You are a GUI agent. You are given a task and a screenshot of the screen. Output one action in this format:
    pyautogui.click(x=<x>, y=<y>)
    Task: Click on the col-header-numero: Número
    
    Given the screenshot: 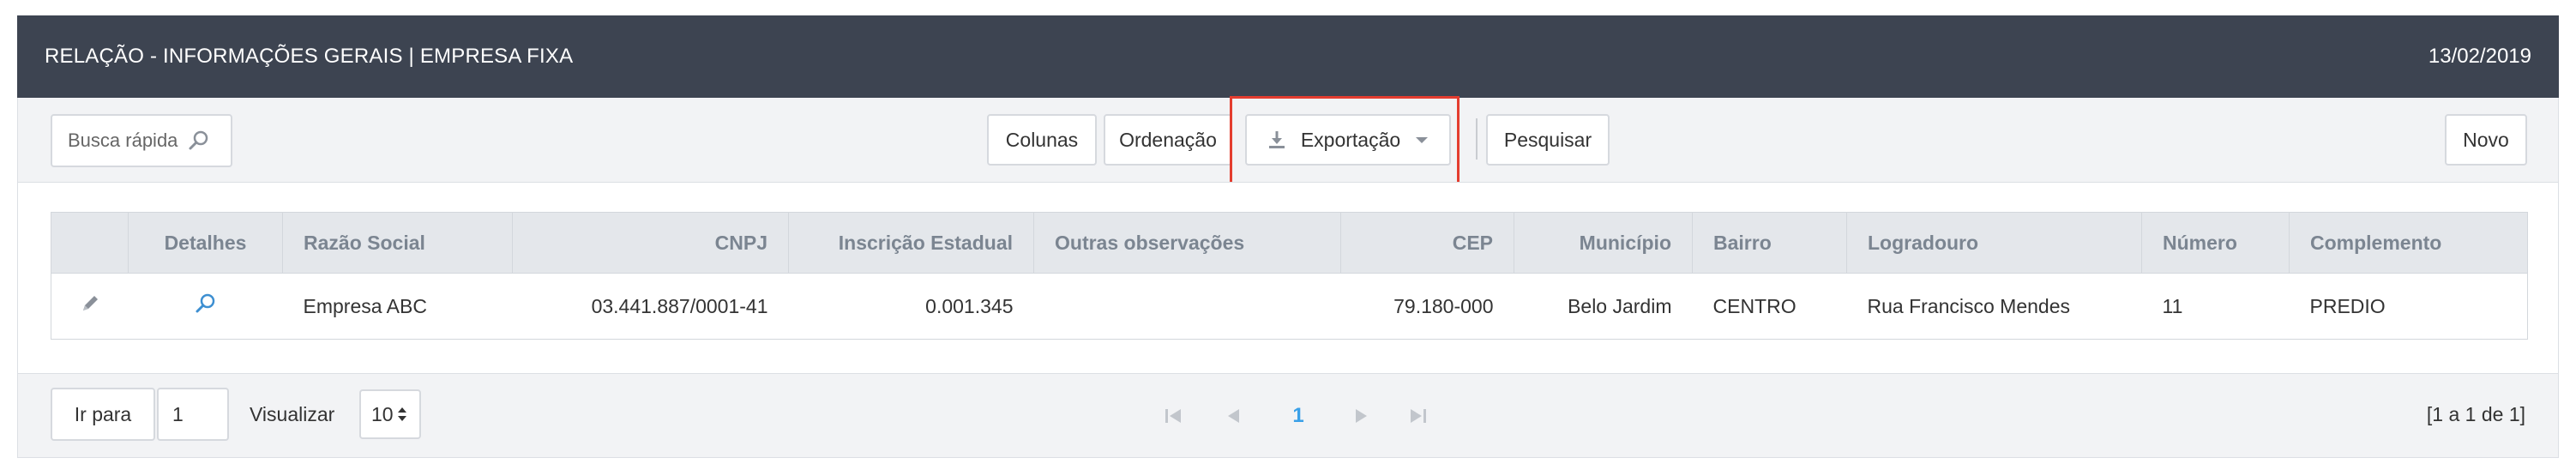 What is the action you would take?
    pyautogui.click(x=2215, y=243)
    